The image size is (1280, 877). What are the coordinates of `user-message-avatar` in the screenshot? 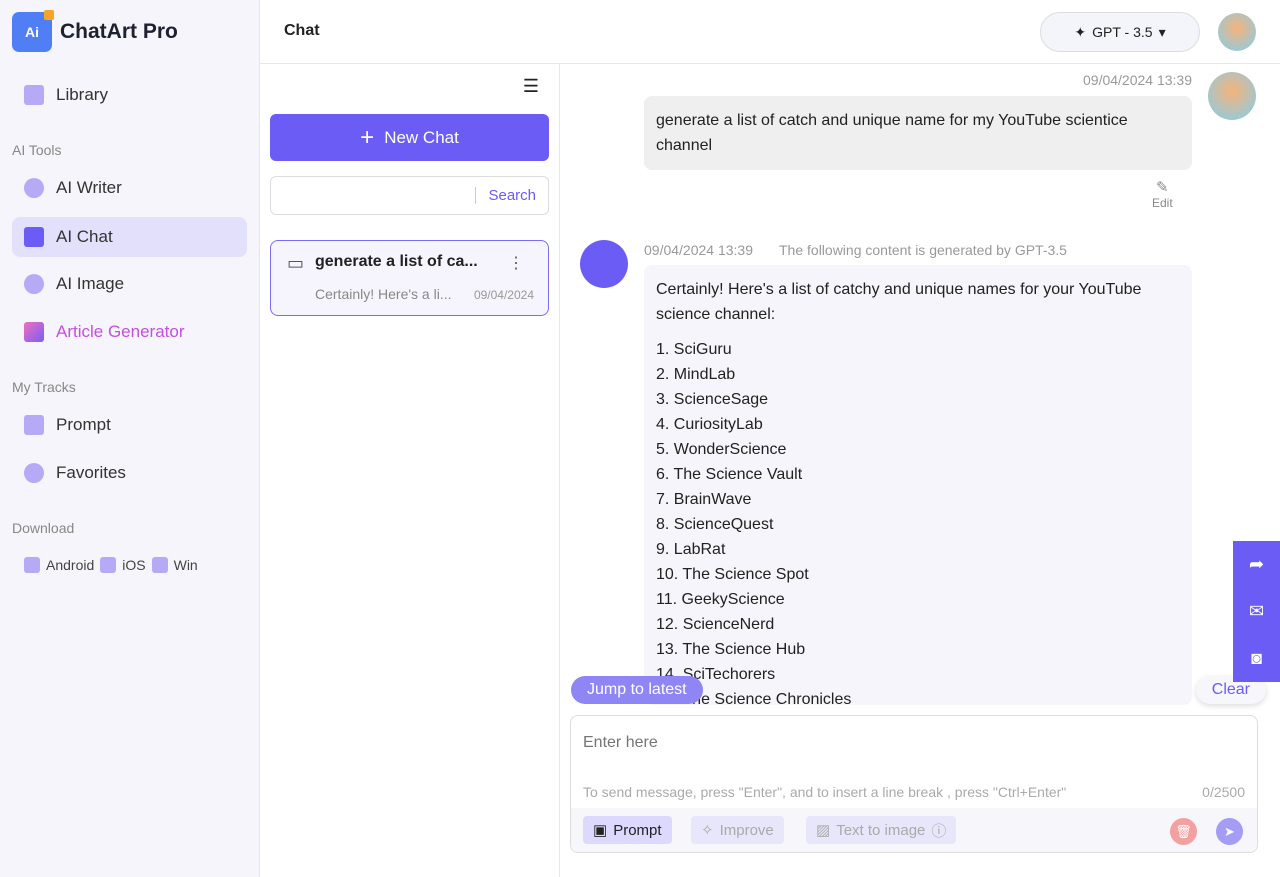 It's located at (1232, 96).